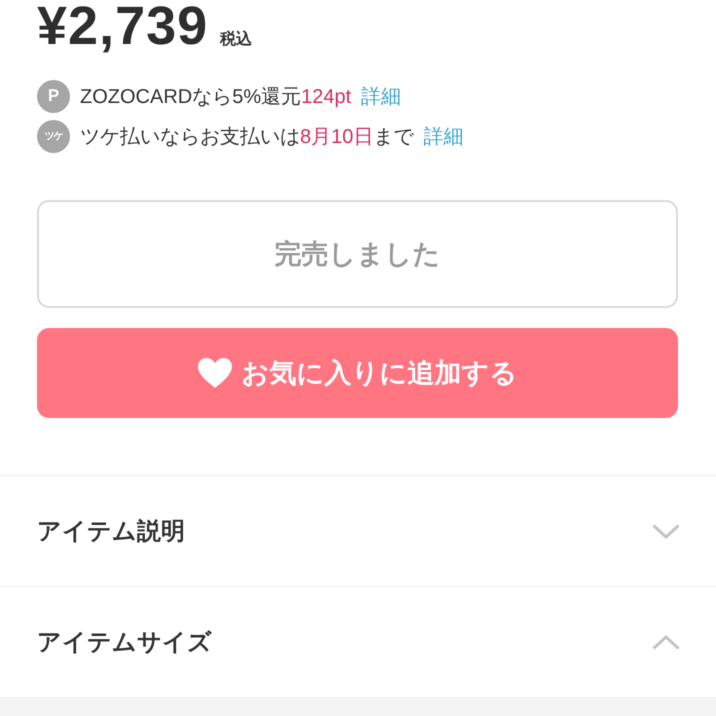 The width and height of the screenshot is (716, 716). Describe the element at coordinates (53, 136) in the screenshot. I see `pay-later-badge: ツケ` at that location.